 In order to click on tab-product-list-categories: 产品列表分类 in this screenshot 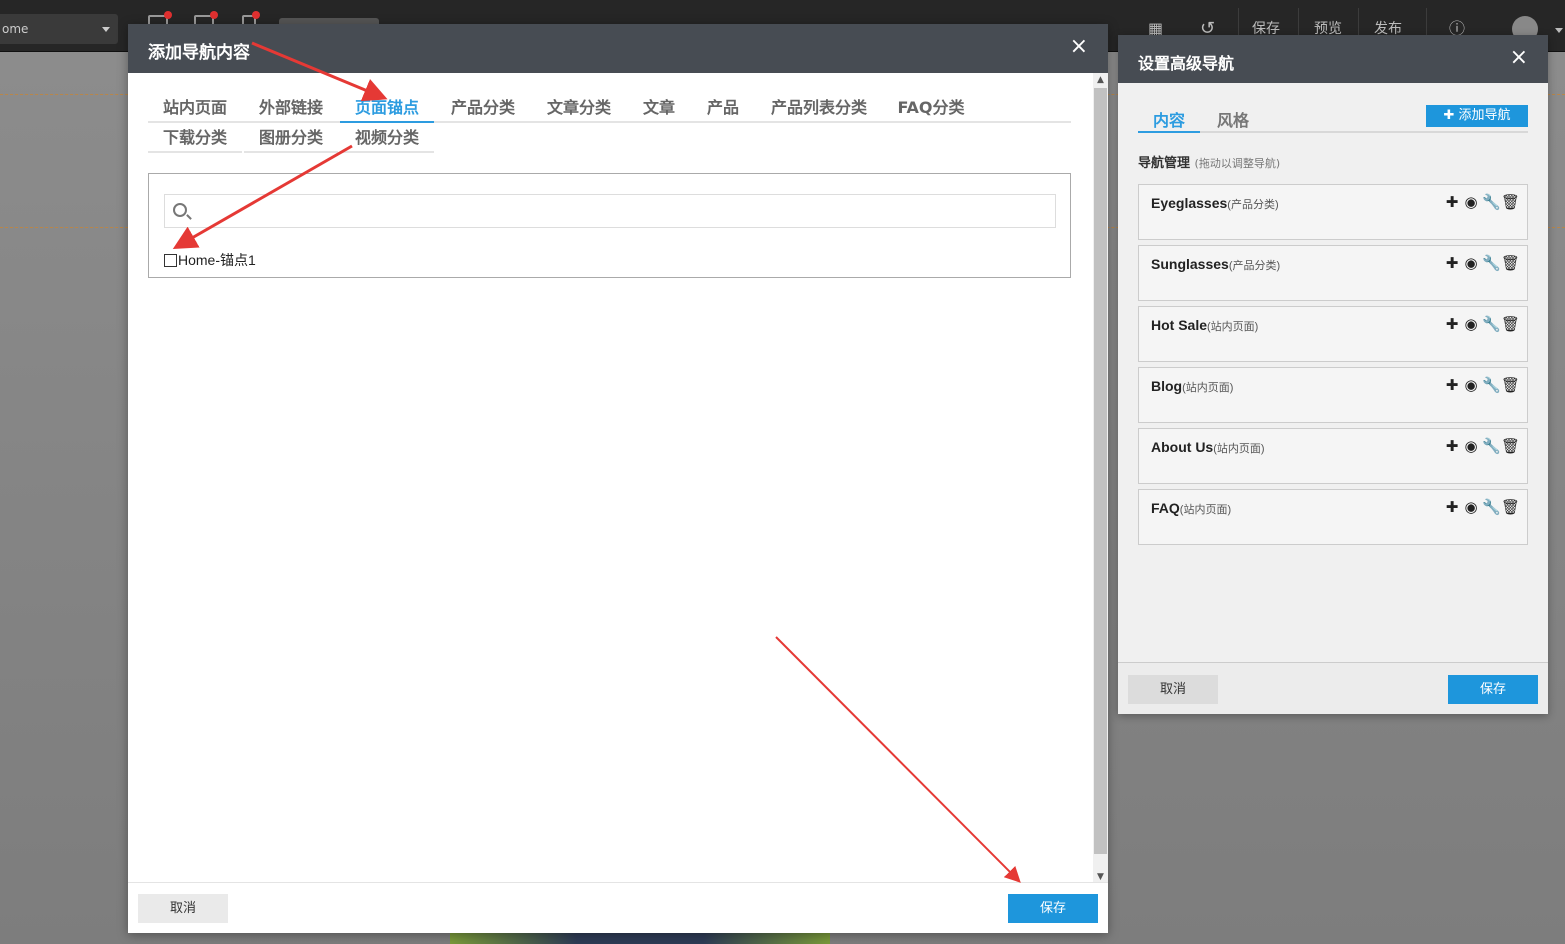, I will do `click(819, 109)`.